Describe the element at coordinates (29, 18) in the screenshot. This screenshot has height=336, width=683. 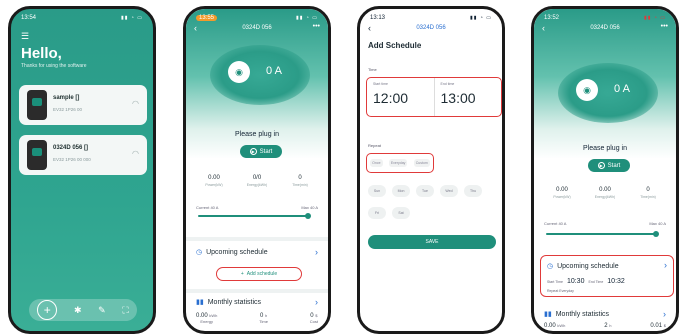
I see `status-time: 13:54` at that location.